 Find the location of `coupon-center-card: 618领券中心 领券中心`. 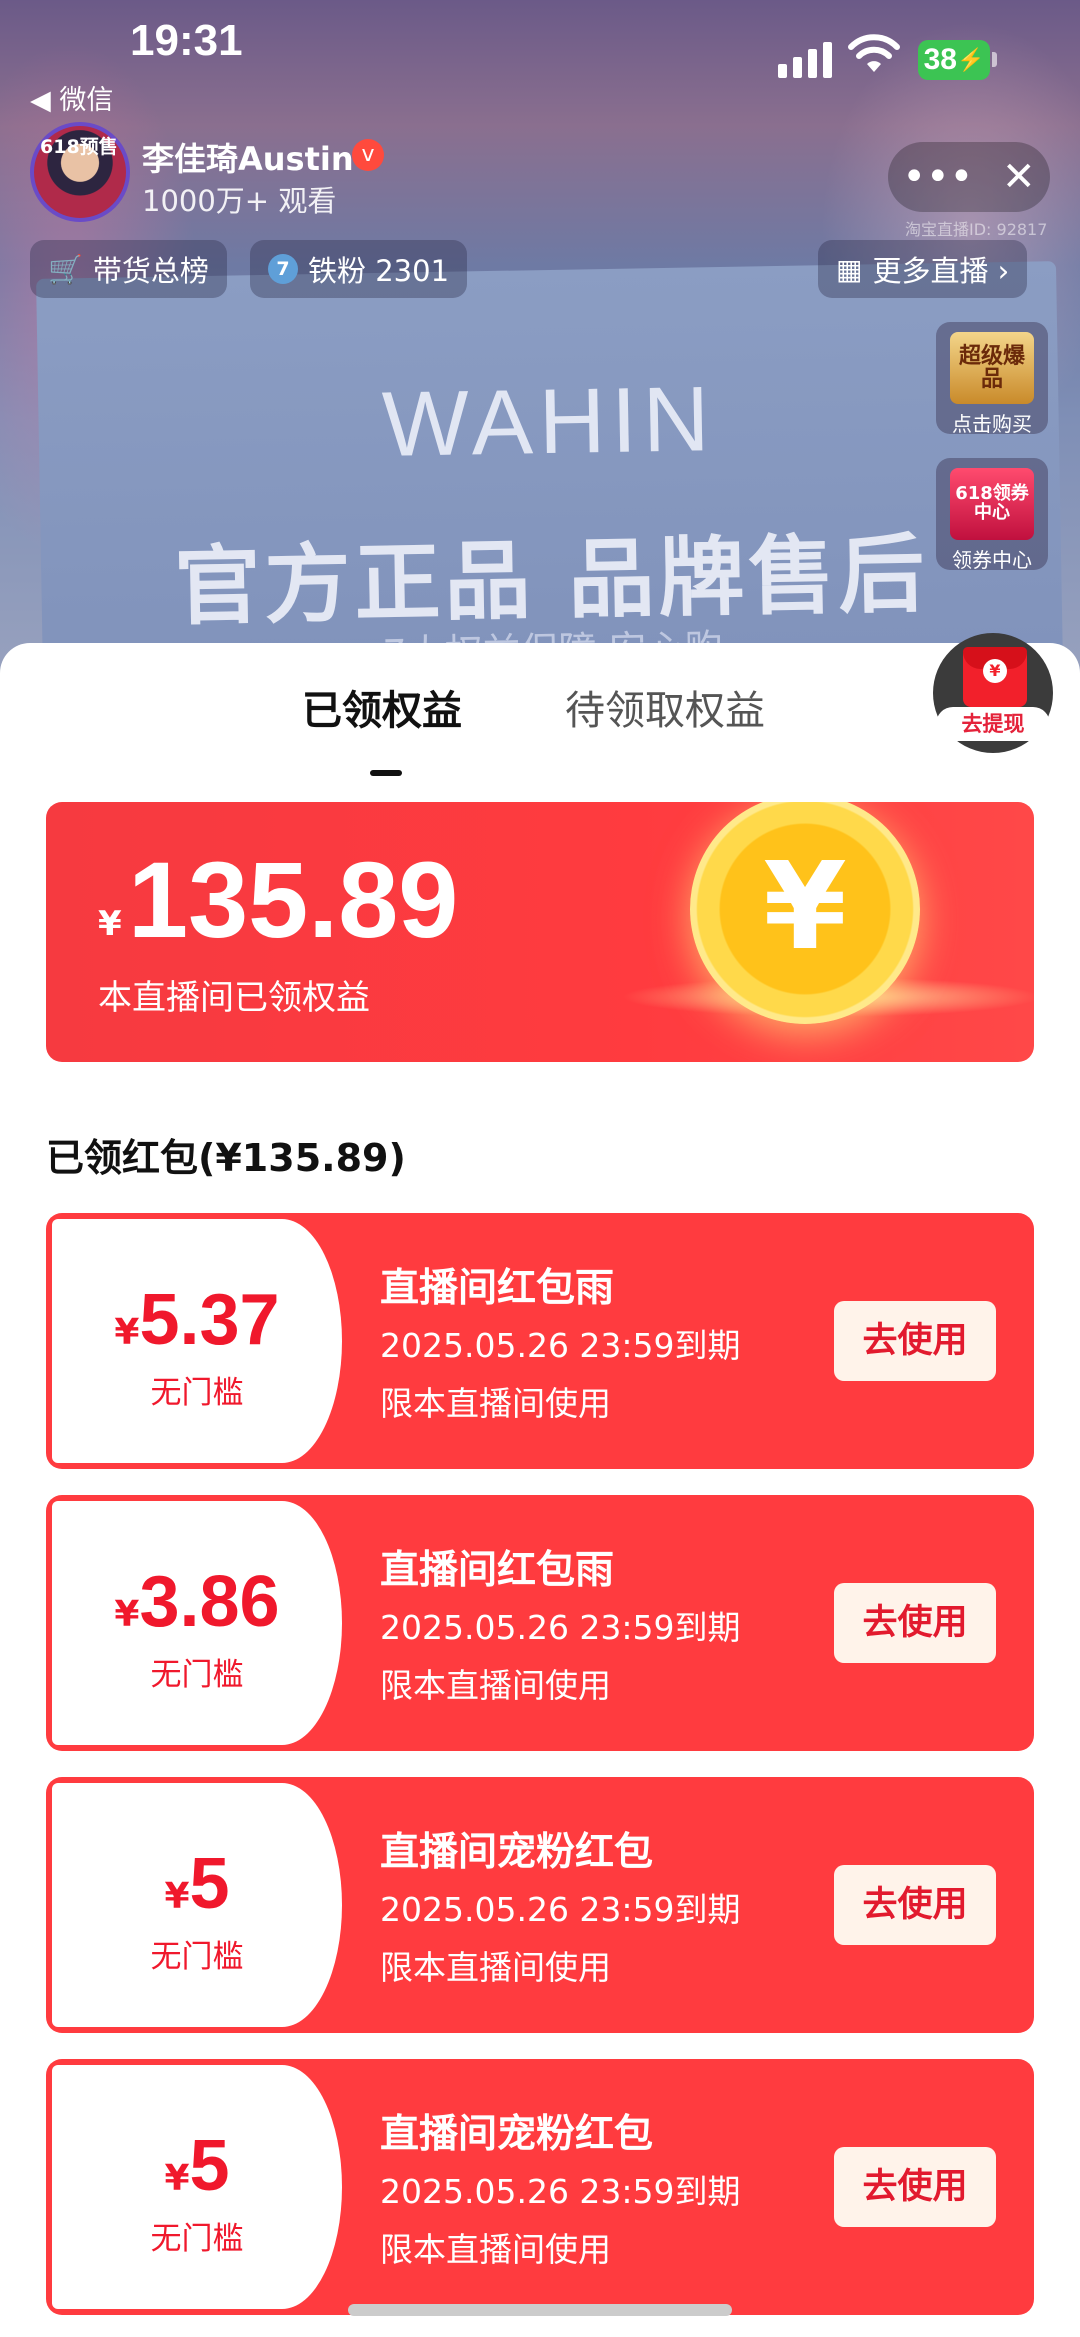

coupon-center-card: 618领券中心 领券中心 is located at coordinates (992, 515).